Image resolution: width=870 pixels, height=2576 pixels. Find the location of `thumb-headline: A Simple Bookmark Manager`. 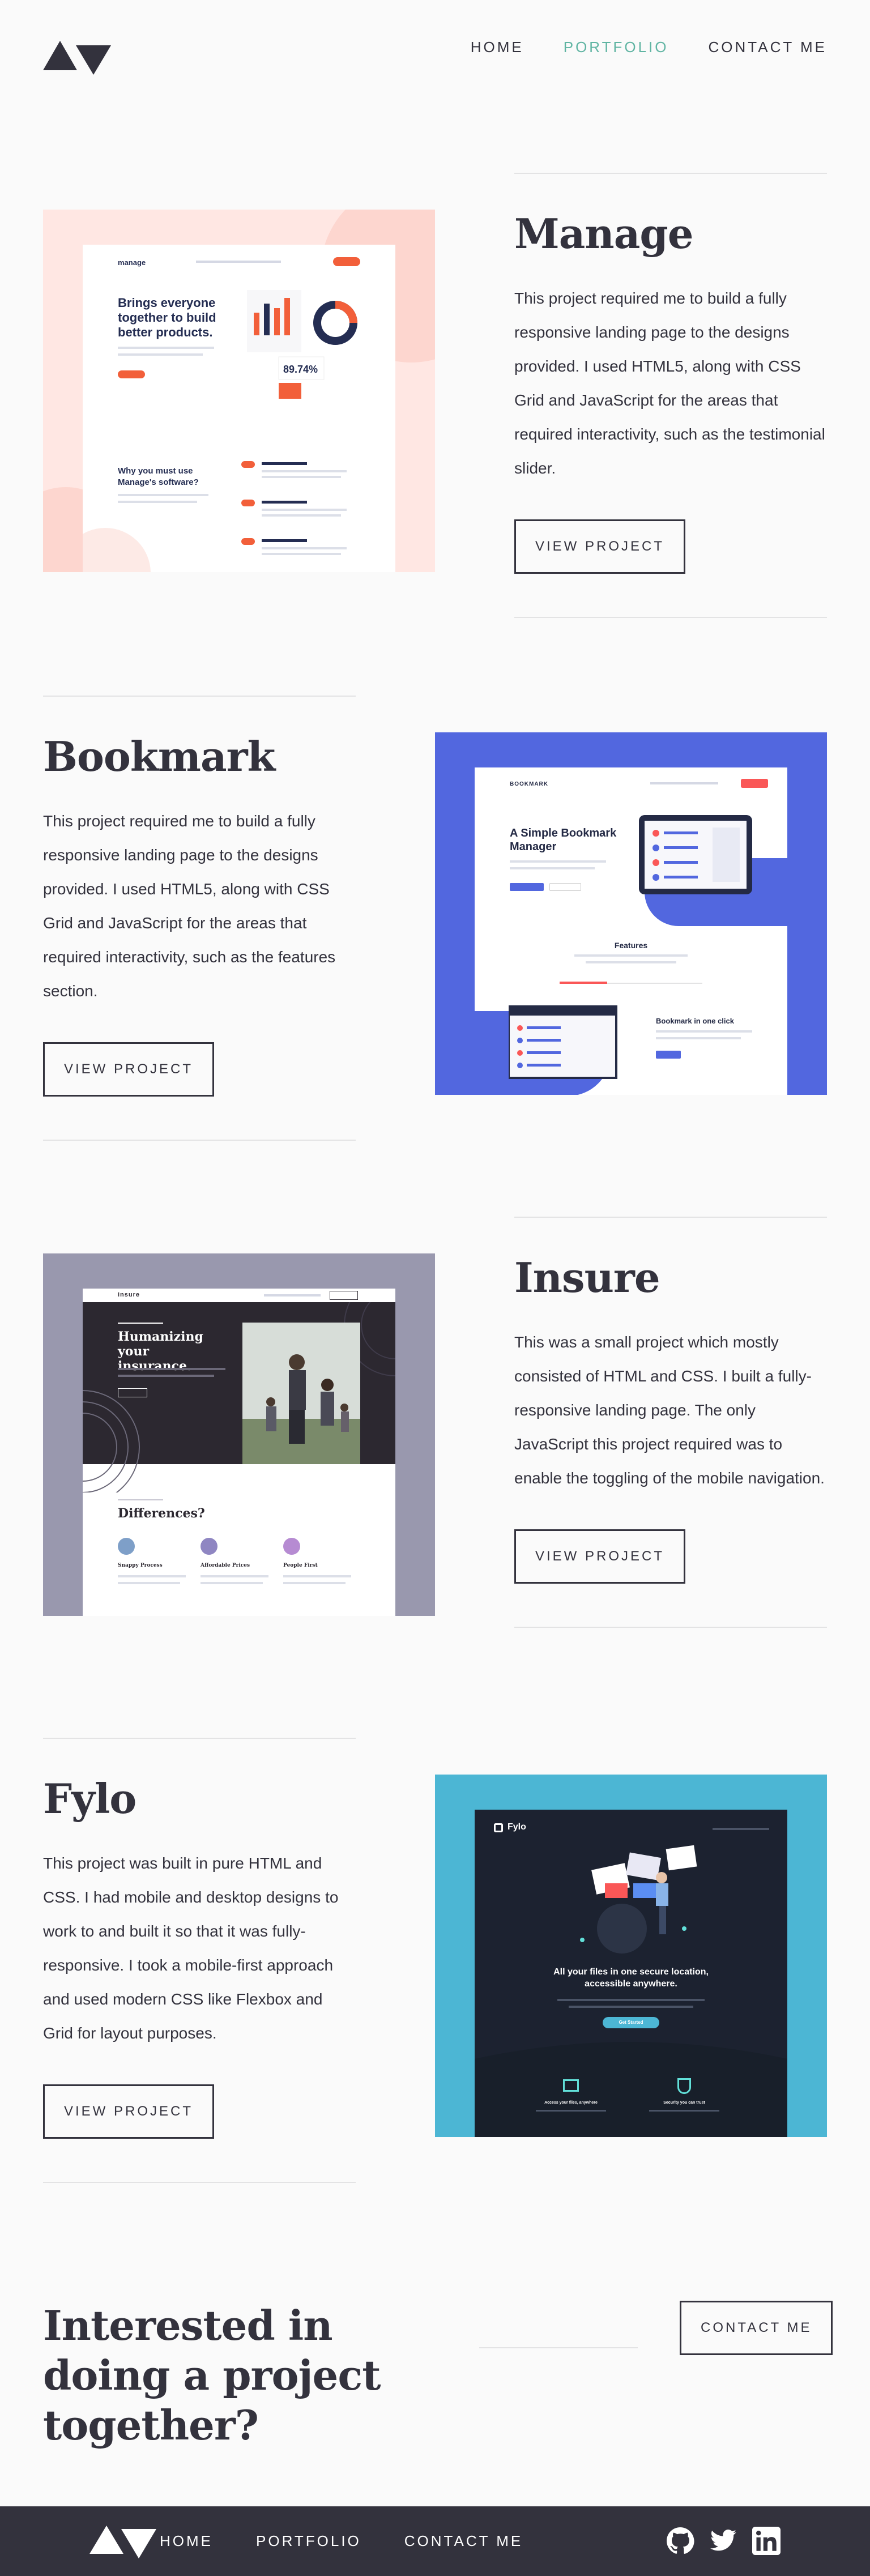

thumb-headline: A Simple Bookmark Manager is located at coordinates (563, 840).